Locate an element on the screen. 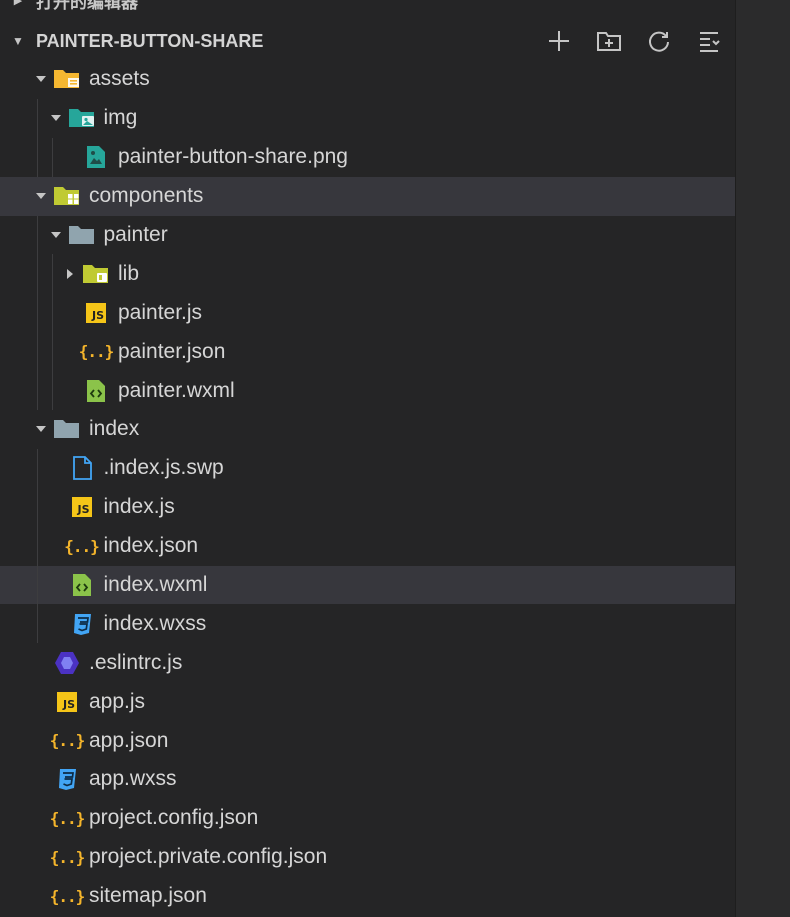  tree-item-painter: painter is located at coordinates (367, 235).